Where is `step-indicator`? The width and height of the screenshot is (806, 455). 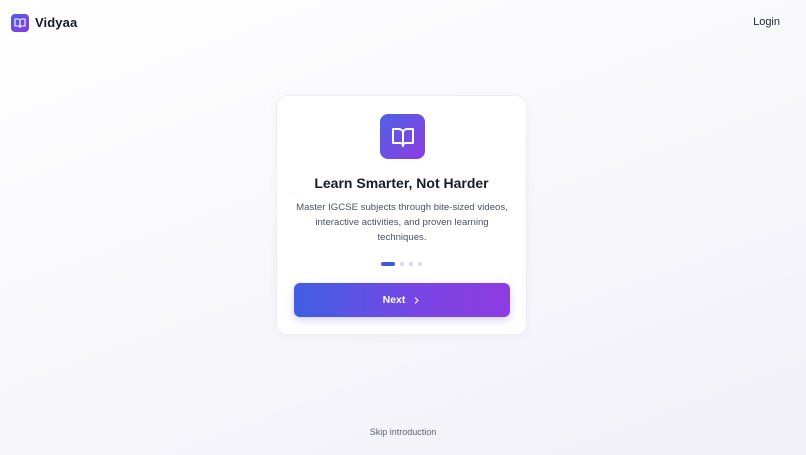
step-indicator is located at coordinates (401, 264).